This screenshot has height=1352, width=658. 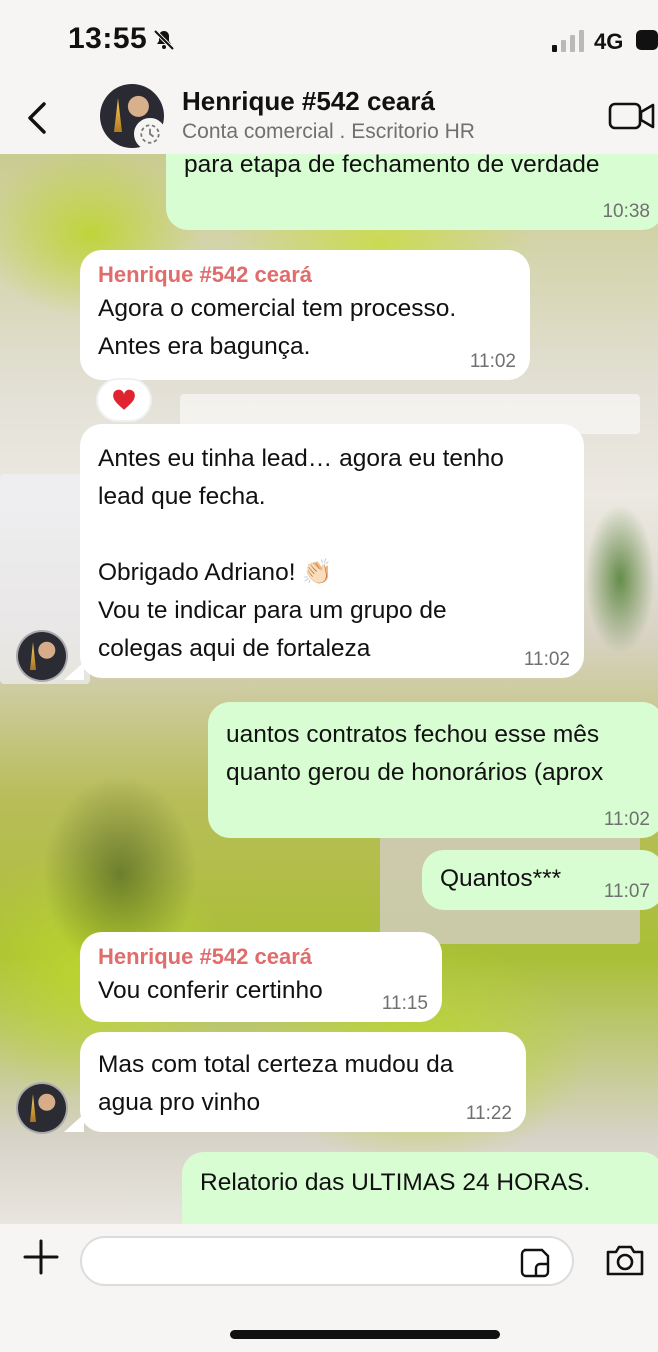 I want to click on chevron-left-icon, so click(x=37, y=118).